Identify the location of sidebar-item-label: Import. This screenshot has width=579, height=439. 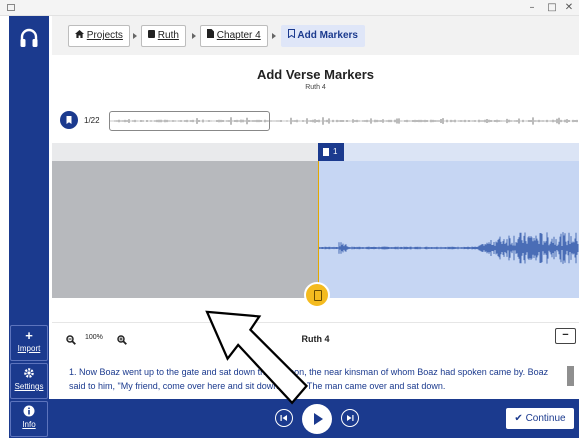
(29, 348).